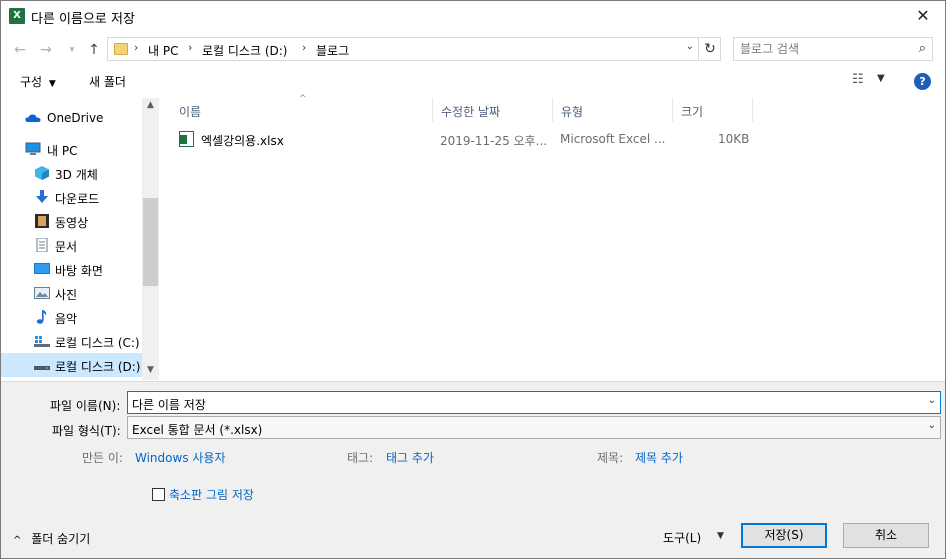  What do you see at coordinates (20, 50) in the screenshot?
I see `back-arrow-icon: ←` at bounding box center [20, 50].